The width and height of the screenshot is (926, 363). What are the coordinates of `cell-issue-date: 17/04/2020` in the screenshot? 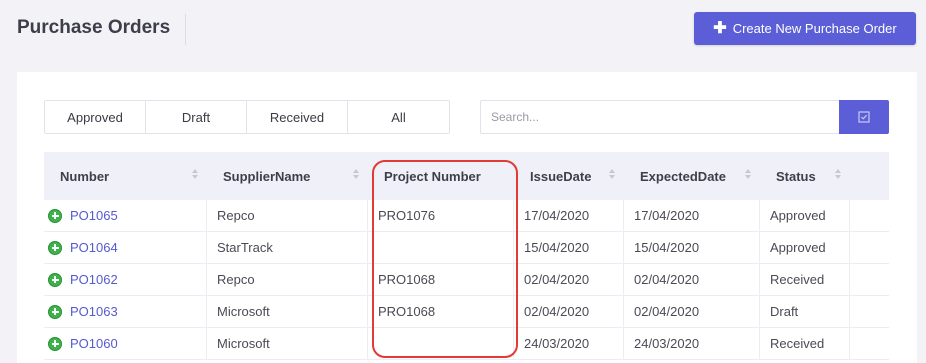 It's located at (569, 215).